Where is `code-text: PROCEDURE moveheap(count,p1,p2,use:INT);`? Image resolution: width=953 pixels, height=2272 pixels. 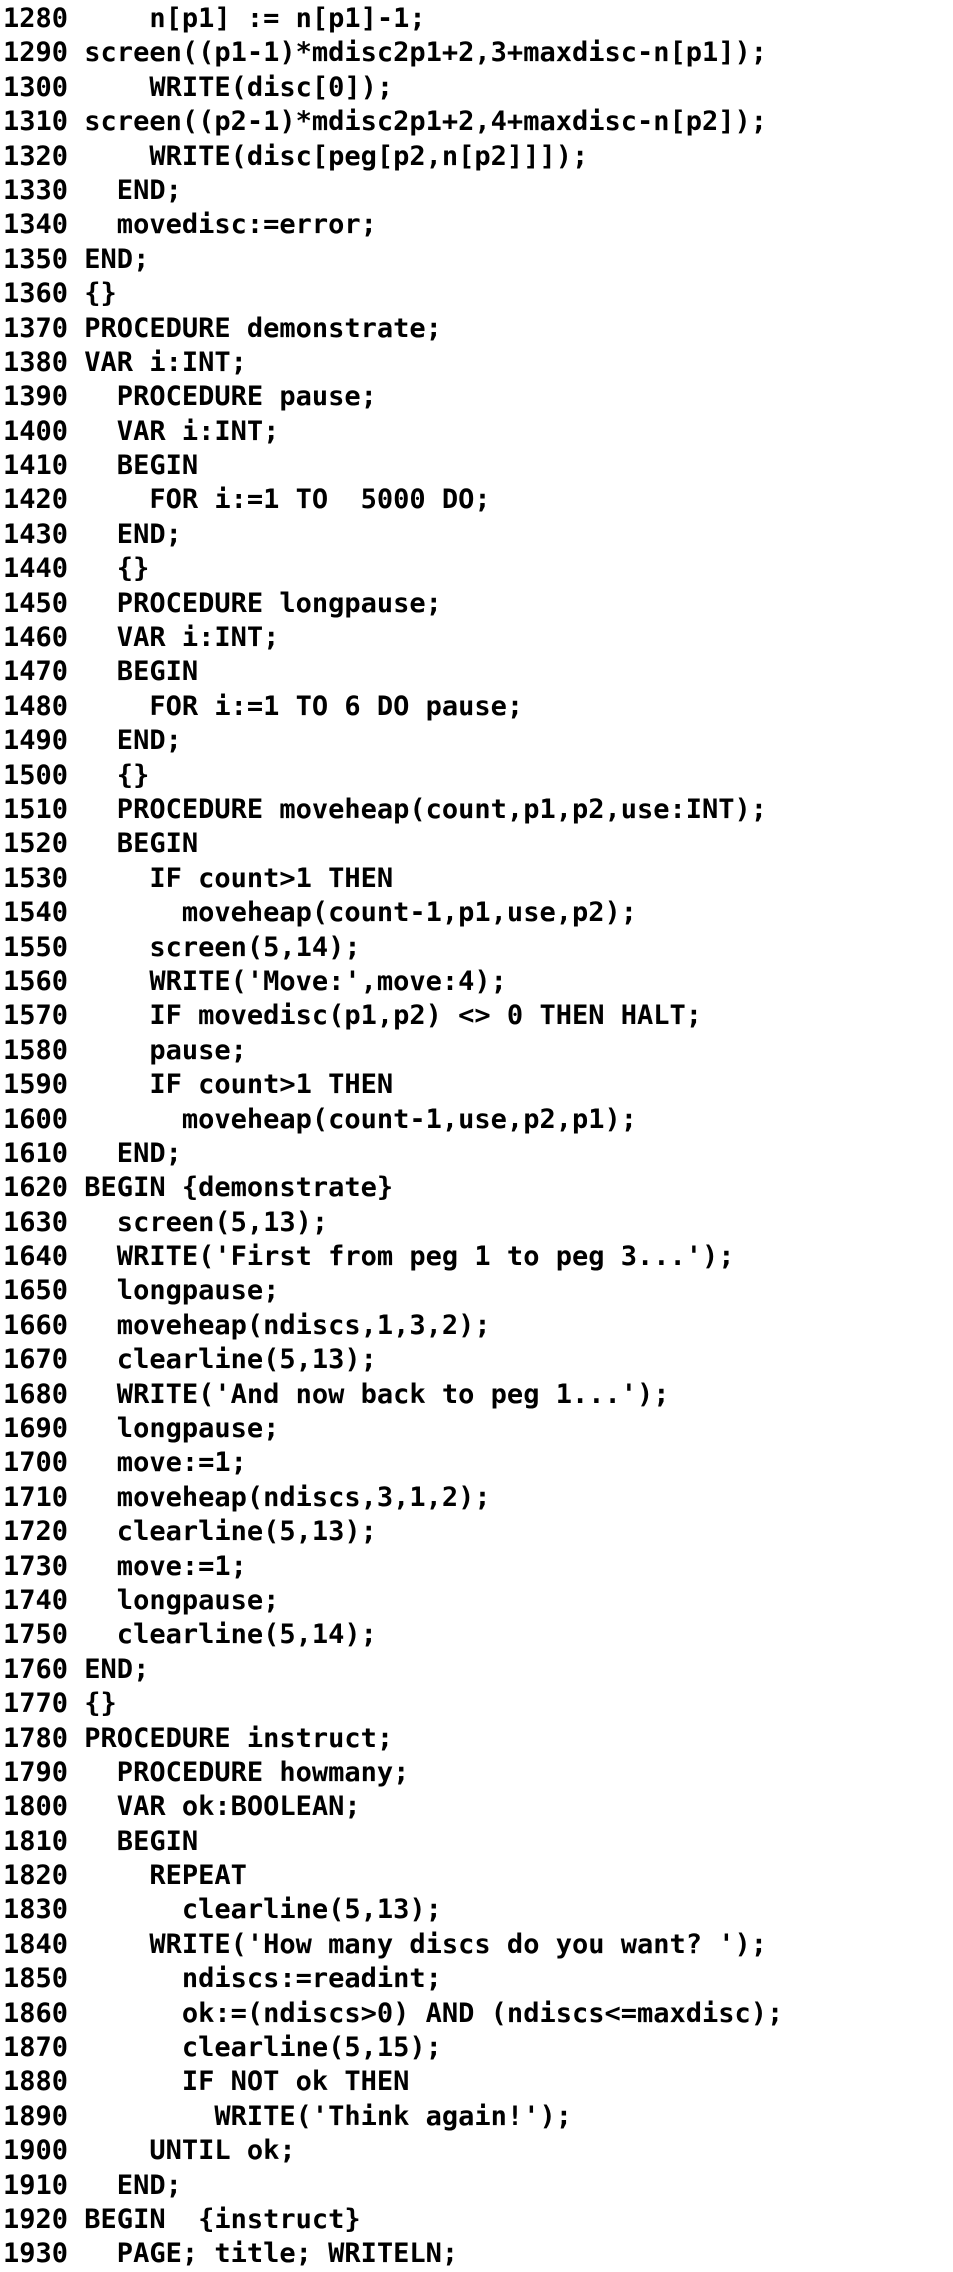 code-text: PROCEDURE moveheap(count,p1,p2,use:INT); is located at coordinates (426, 809).